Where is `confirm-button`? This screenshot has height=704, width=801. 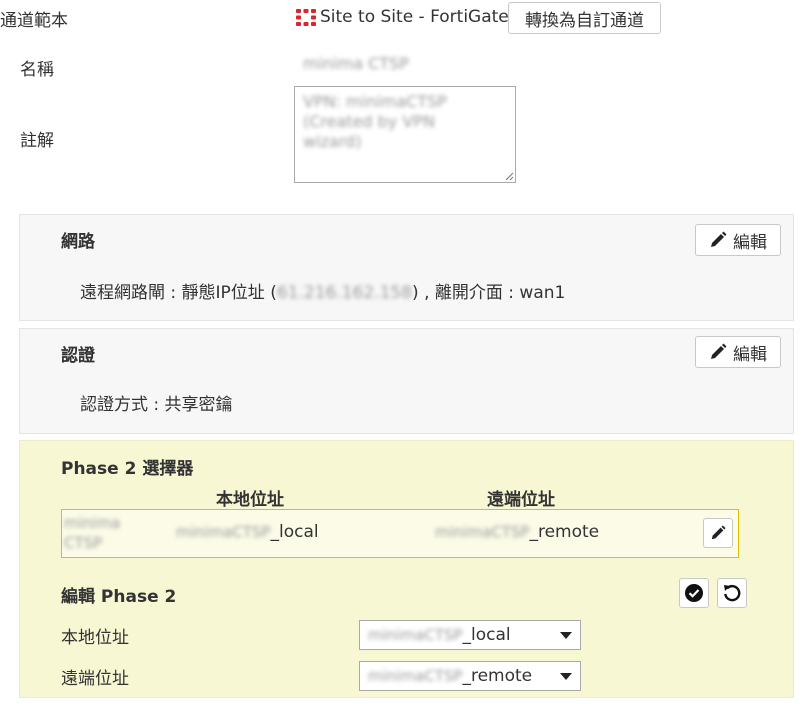 confirm-button is located at coordinates (694, 593).